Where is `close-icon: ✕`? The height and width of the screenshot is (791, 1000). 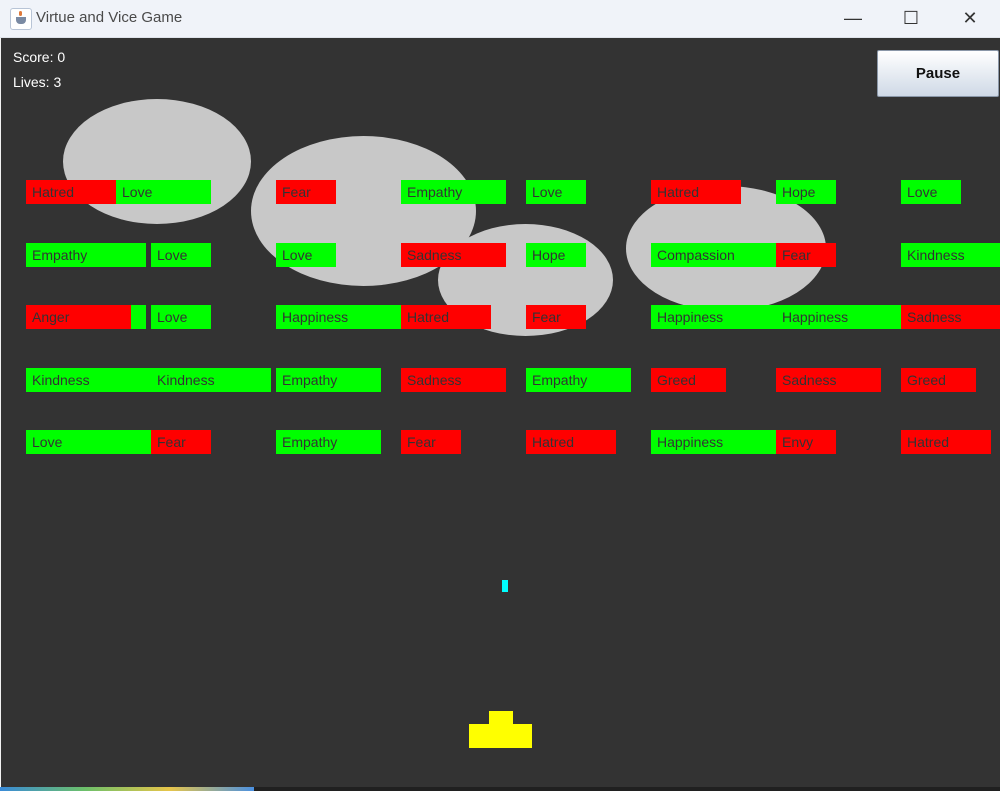
close-icon: ✕ is located at coordinates (970, 18).